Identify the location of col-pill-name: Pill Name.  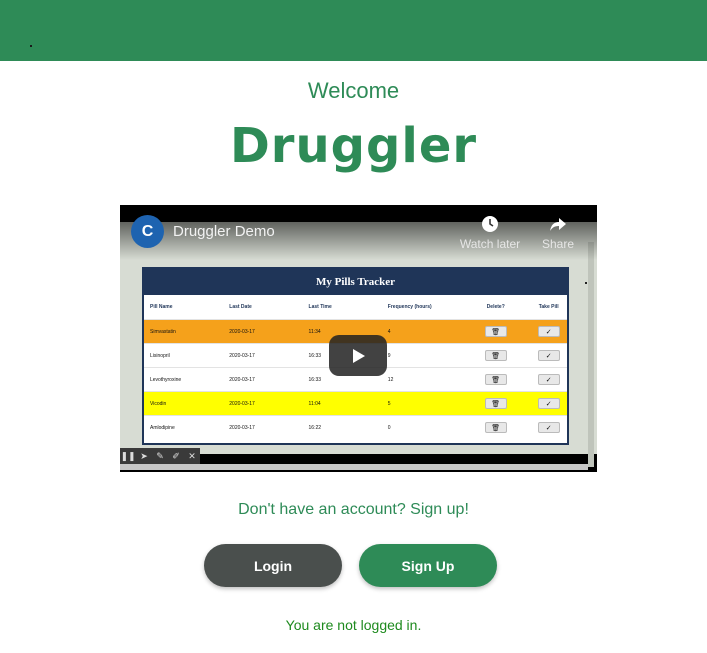
(161, 307).